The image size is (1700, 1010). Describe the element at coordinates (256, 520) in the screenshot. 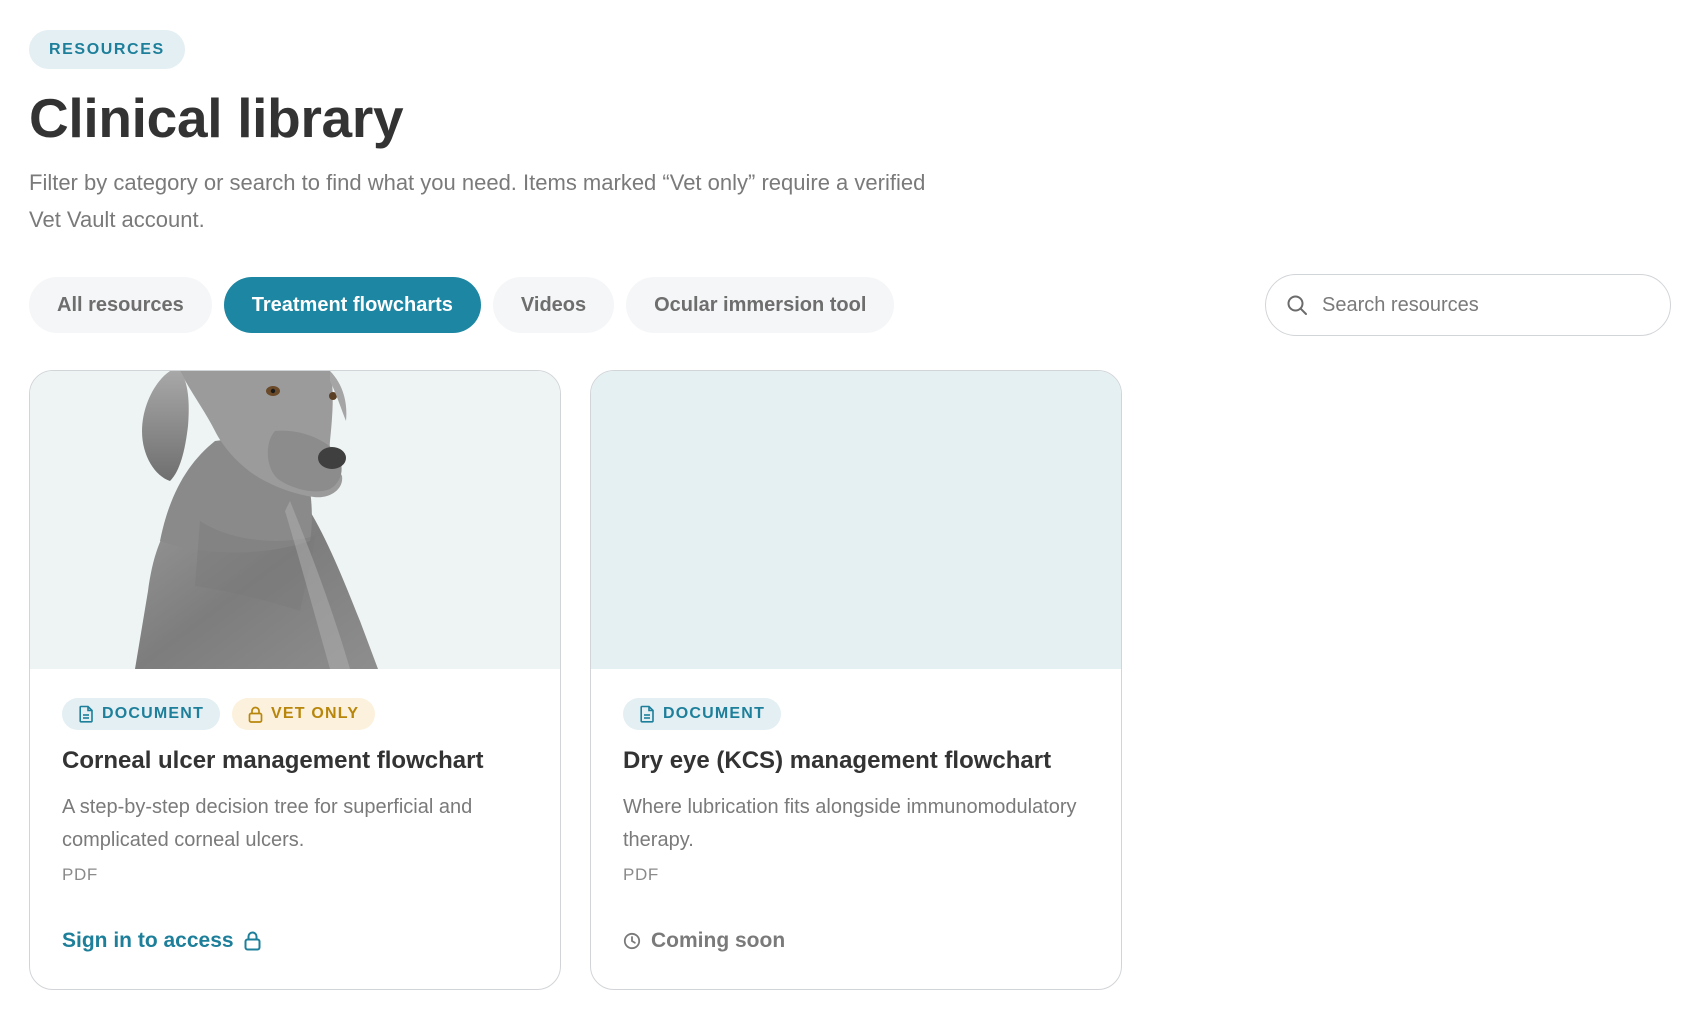

I see `dog-photo` at that location.